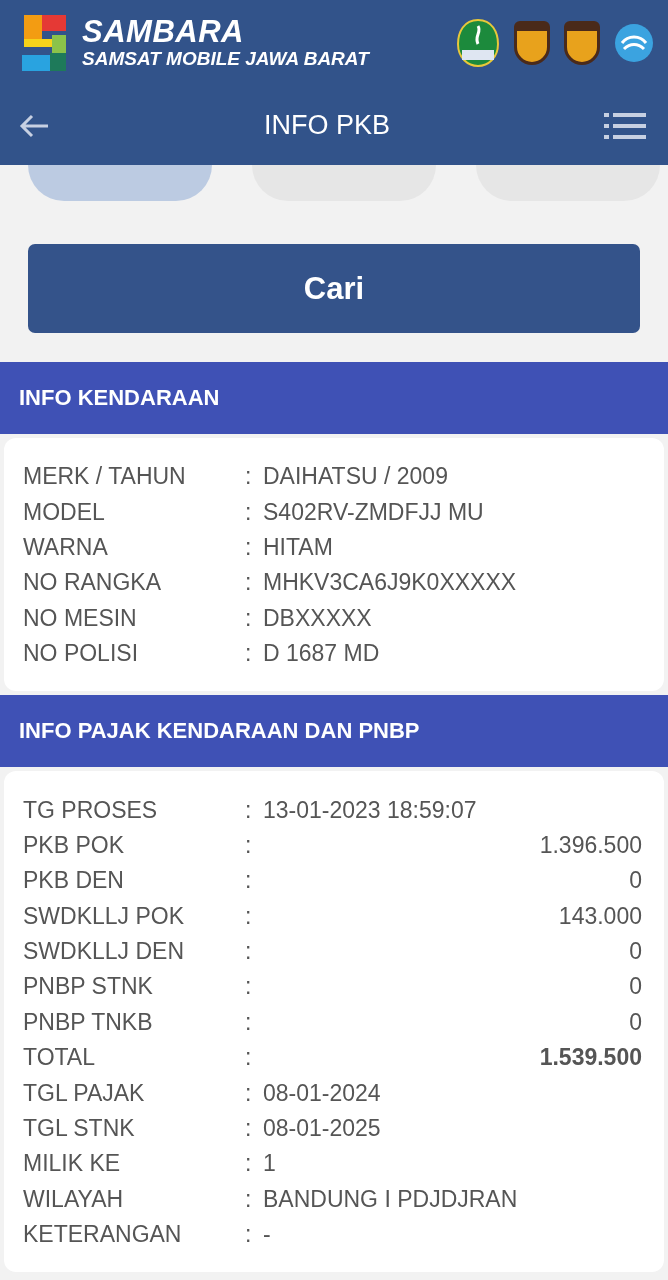  Describe the element at coordinates (72, 1164) in the screenshot. I see `field-label: MILIK KE` at that location.